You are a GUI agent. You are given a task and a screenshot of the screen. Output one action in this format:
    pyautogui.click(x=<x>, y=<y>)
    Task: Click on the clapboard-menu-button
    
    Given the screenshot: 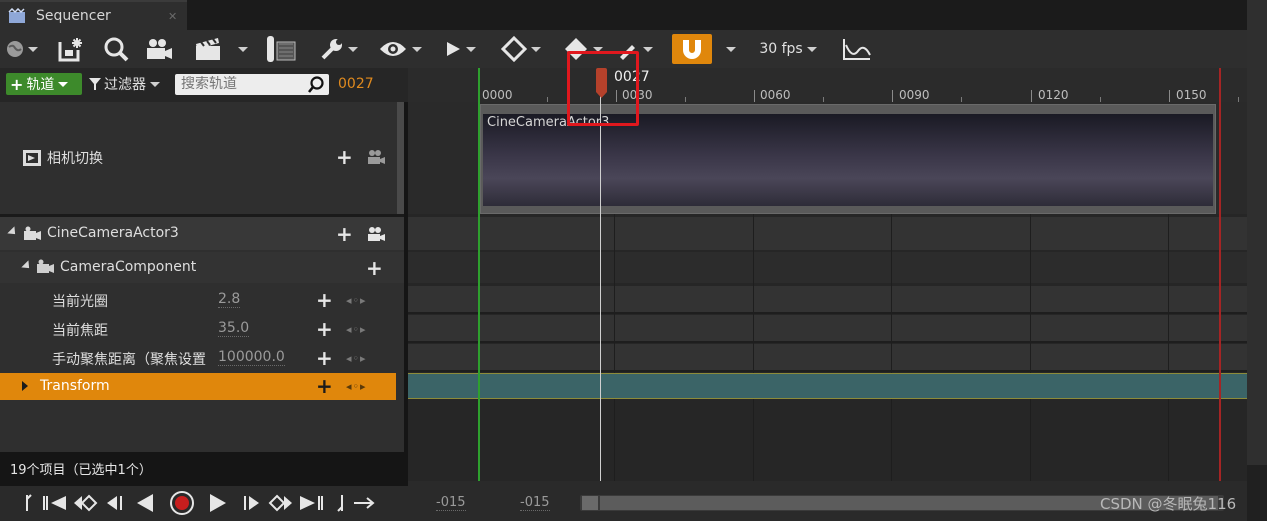 What is the action you would take?
    pyautogui.click(x=221, y=49)
    